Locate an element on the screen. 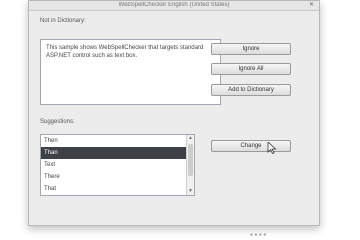 This screenshot has height=240, width=360. window-title: WebSpellChecker English (United States) is located at coordinates (174, 5).